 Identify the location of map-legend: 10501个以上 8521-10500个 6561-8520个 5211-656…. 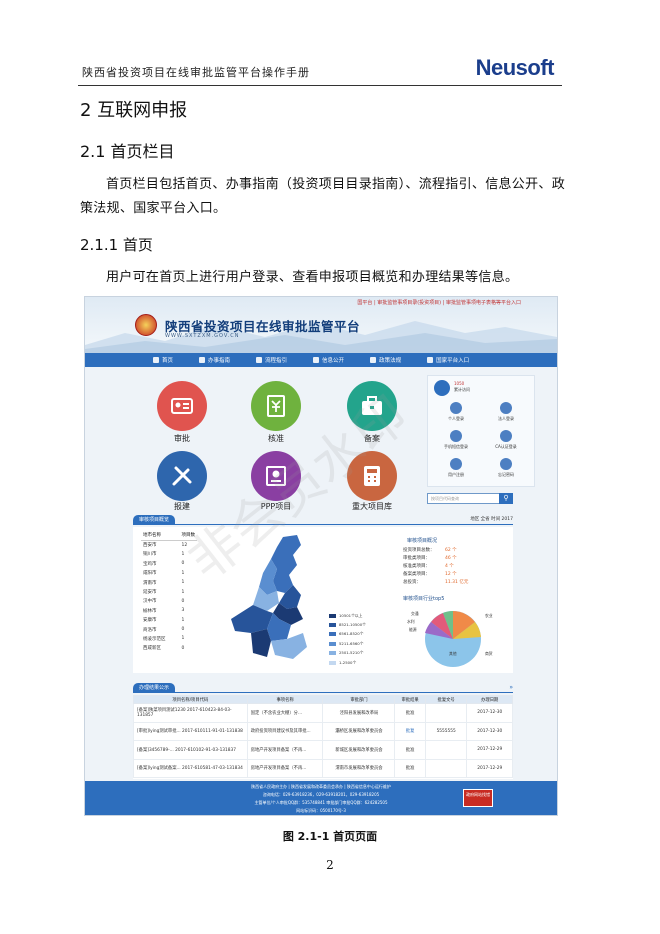
(347, 639).